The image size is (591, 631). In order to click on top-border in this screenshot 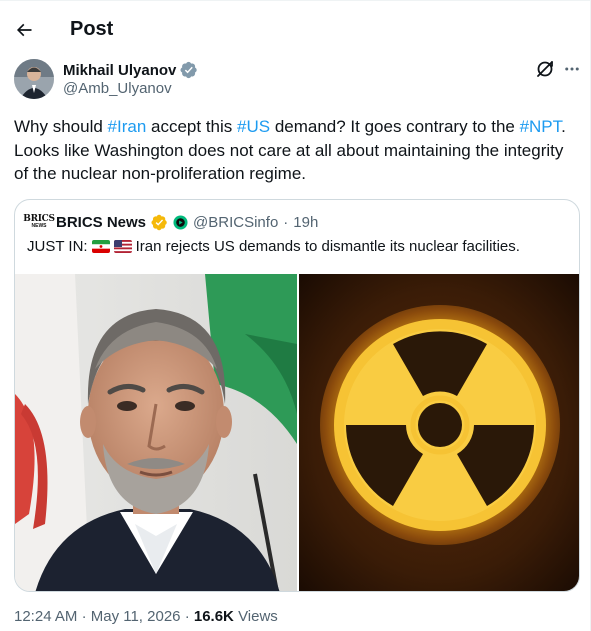, I will do `click(295, 0)`.